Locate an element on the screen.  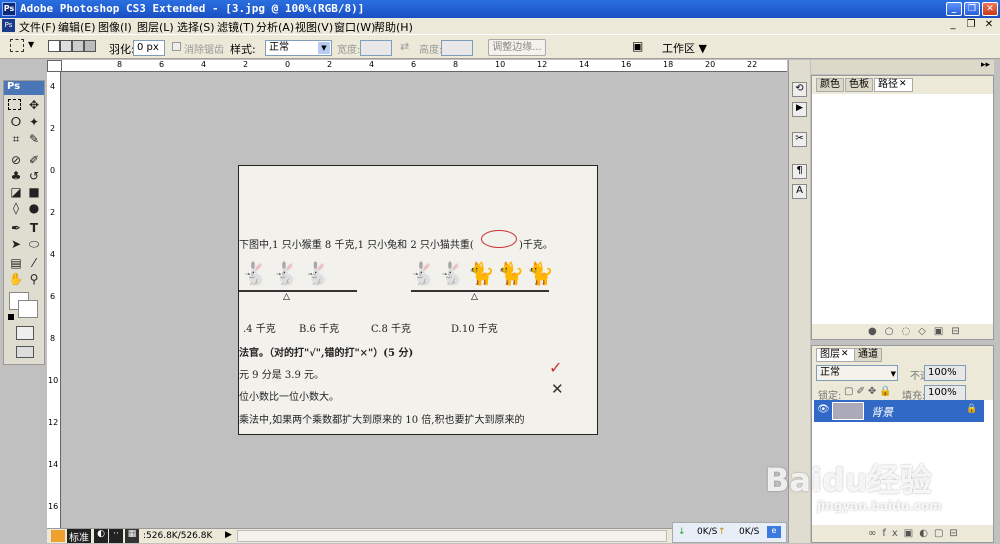
actions-icon: ▶ is located at coordinates (799, 109).